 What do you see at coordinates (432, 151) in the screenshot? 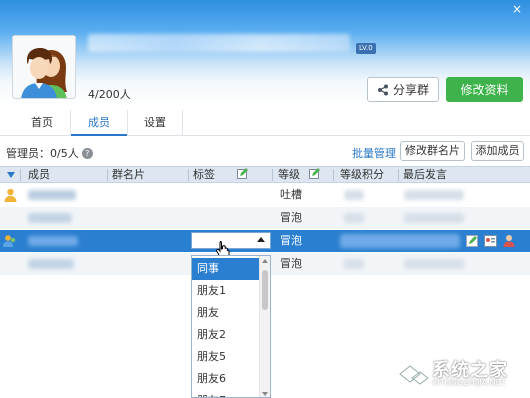
I see `edit-group-card-button: 修改群名片` at bounding box center [432, 151].